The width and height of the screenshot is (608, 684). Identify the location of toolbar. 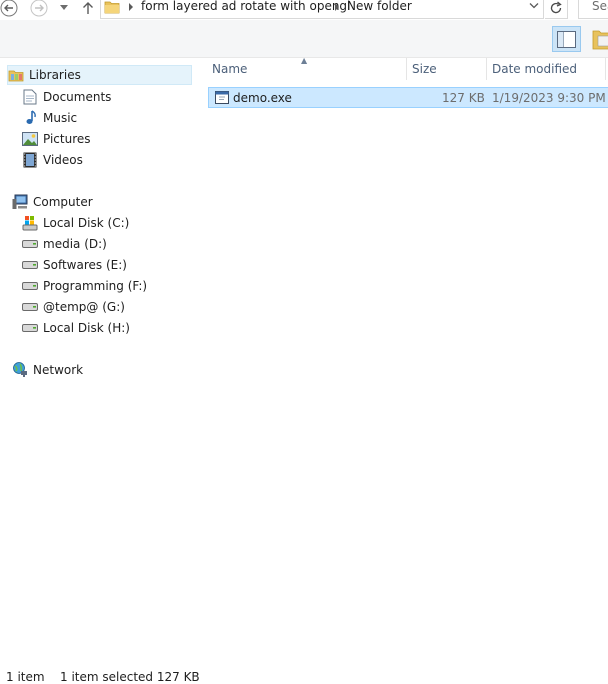
(304, 39).